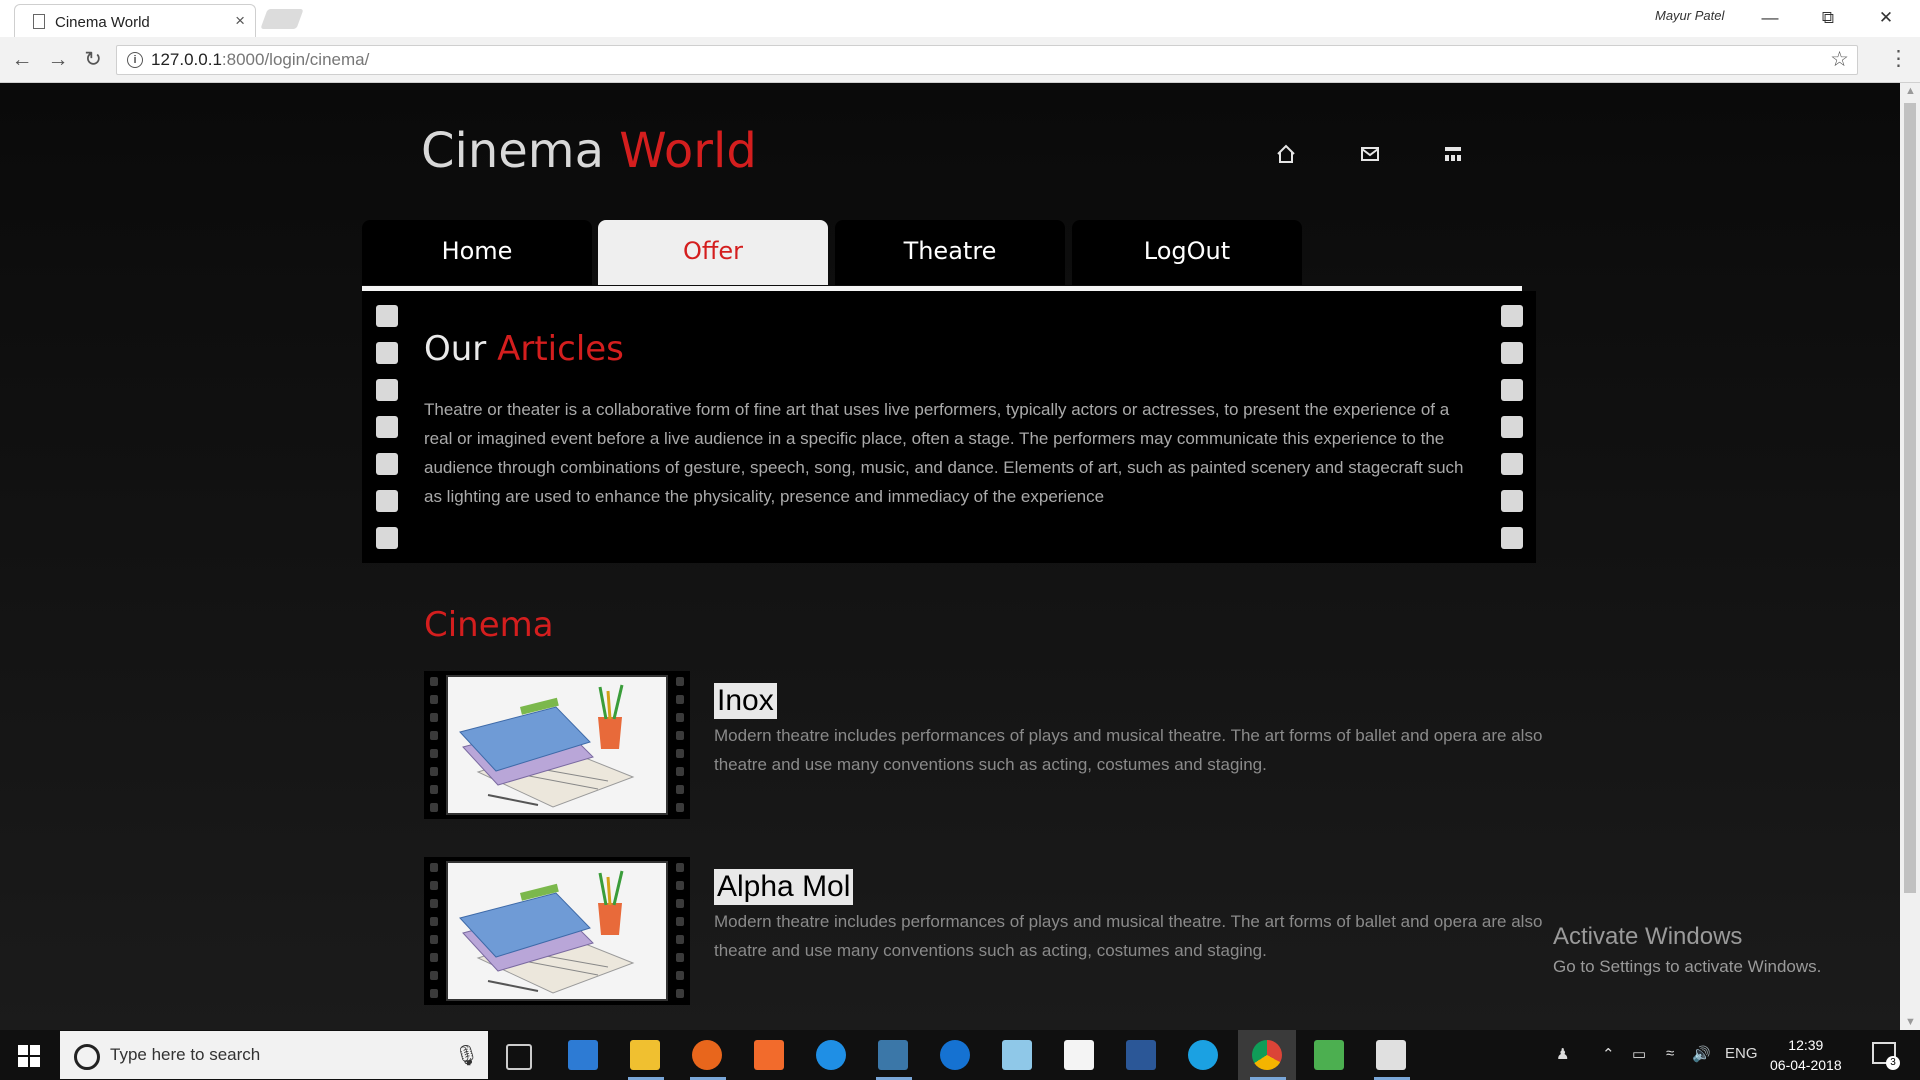 Image resolution: width=1920 pixels, height=1080 pixels. What do you see at coordinates (745, 701) in the screenshot?
I see `cinema-name: Inox` at bounding box center [745, 701].